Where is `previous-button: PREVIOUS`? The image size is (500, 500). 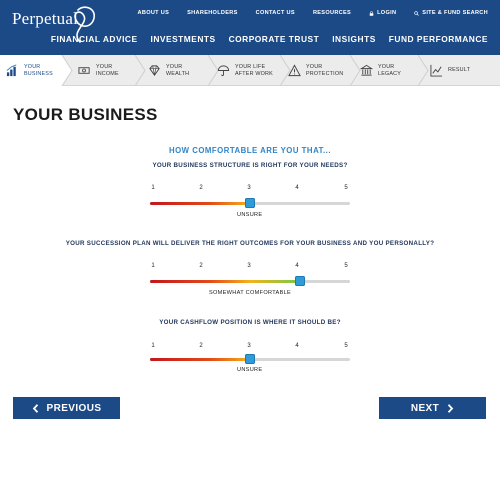 previous-button: PREVIOUS is located at coordinates (66, 408).